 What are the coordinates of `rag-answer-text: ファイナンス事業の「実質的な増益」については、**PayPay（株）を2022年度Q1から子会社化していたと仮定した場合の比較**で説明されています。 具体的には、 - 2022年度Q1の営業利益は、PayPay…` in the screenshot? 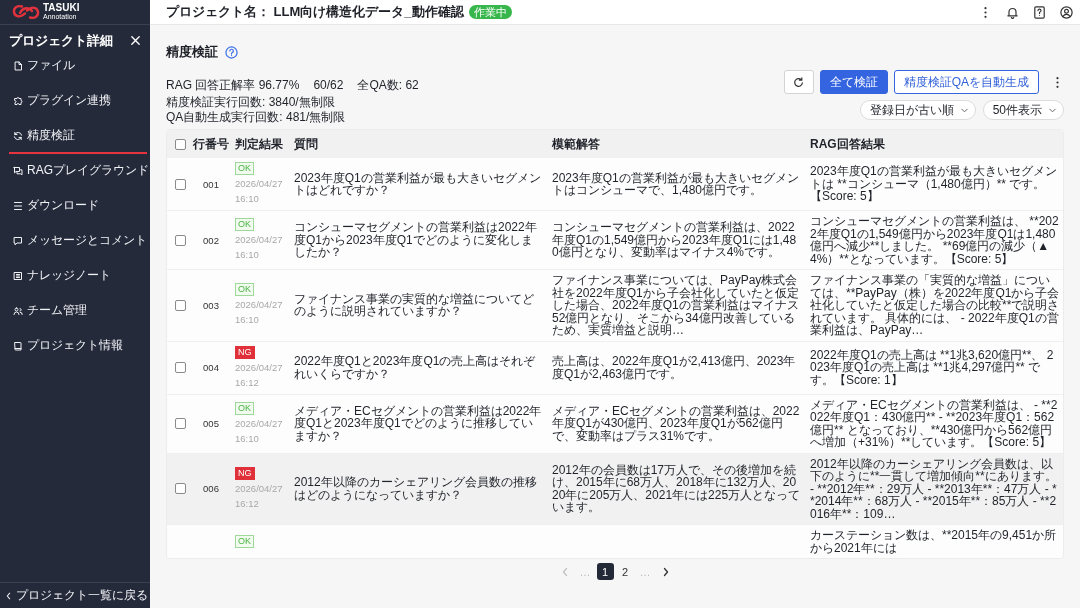 It's located at (935, 305).